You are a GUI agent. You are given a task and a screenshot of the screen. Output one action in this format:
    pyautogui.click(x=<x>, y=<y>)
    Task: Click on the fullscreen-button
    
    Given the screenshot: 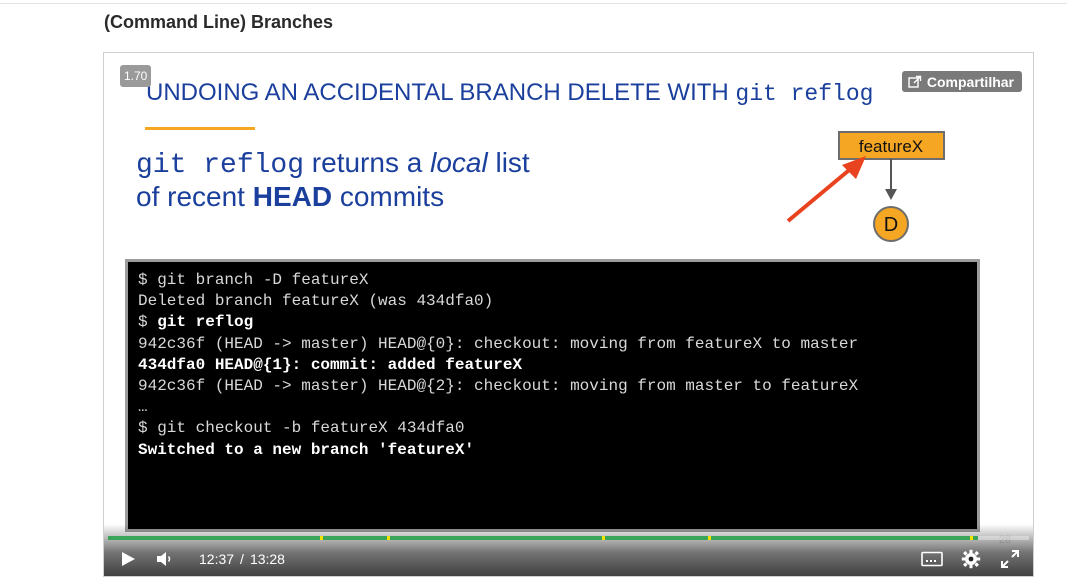 What is the action you would take?
    pyautogui.click(x=1010, y=559)
    